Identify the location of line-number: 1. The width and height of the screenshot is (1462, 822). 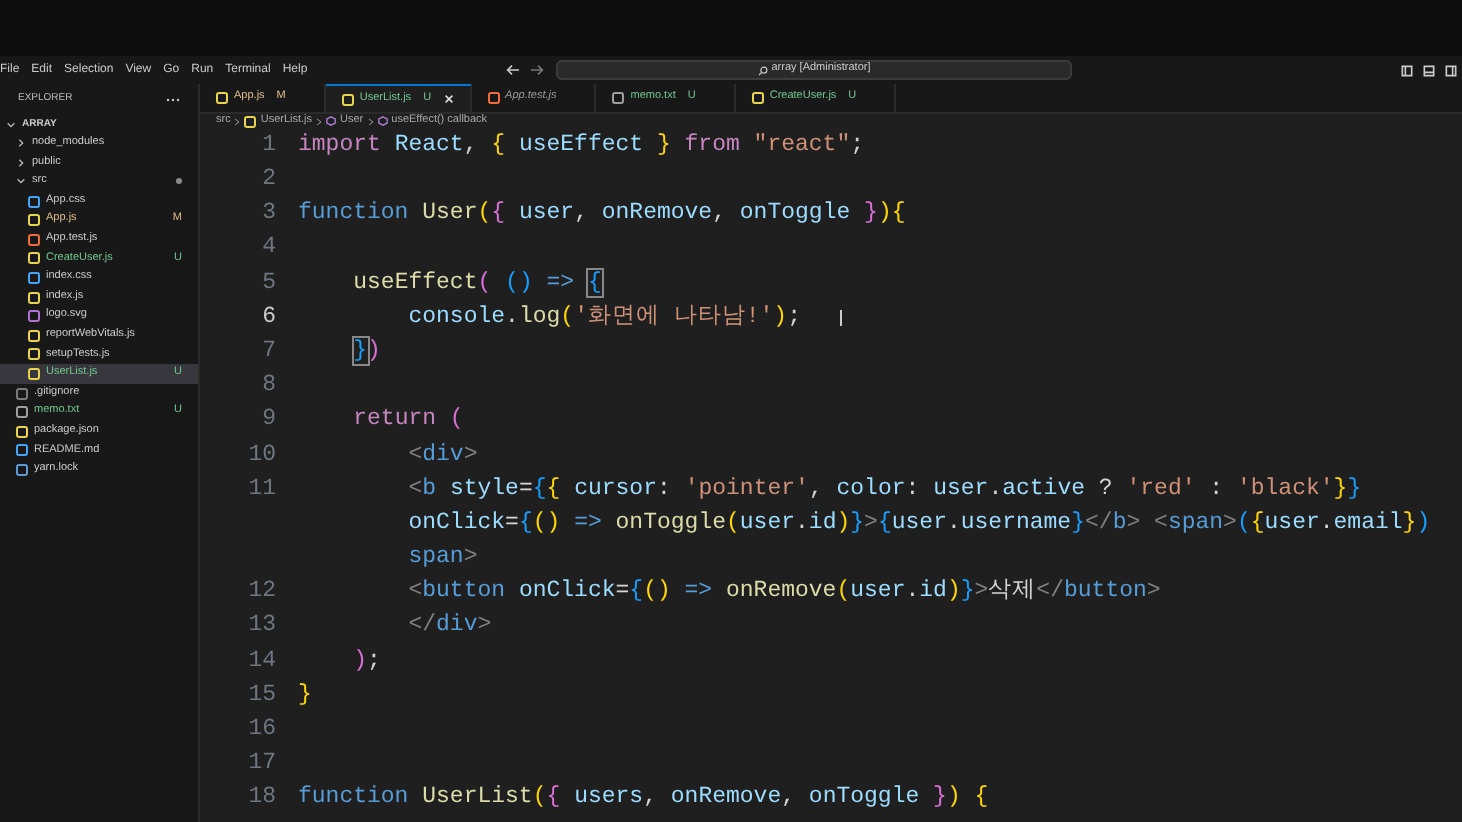
(268, 145).